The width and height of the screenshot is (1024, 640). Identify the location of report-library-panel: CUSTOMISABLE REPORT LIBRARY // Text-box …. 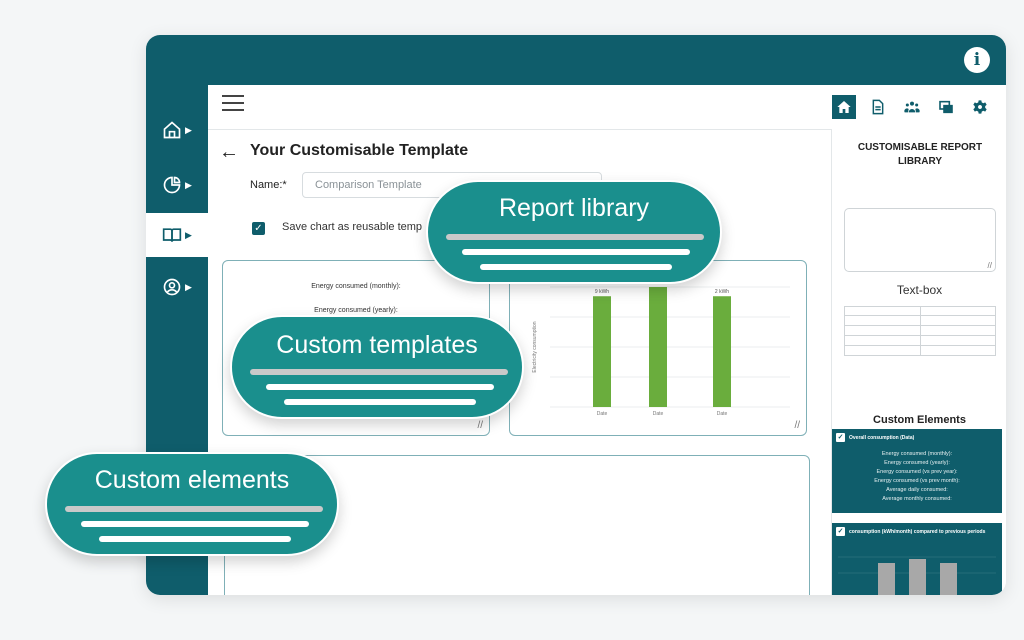
(918, 362).